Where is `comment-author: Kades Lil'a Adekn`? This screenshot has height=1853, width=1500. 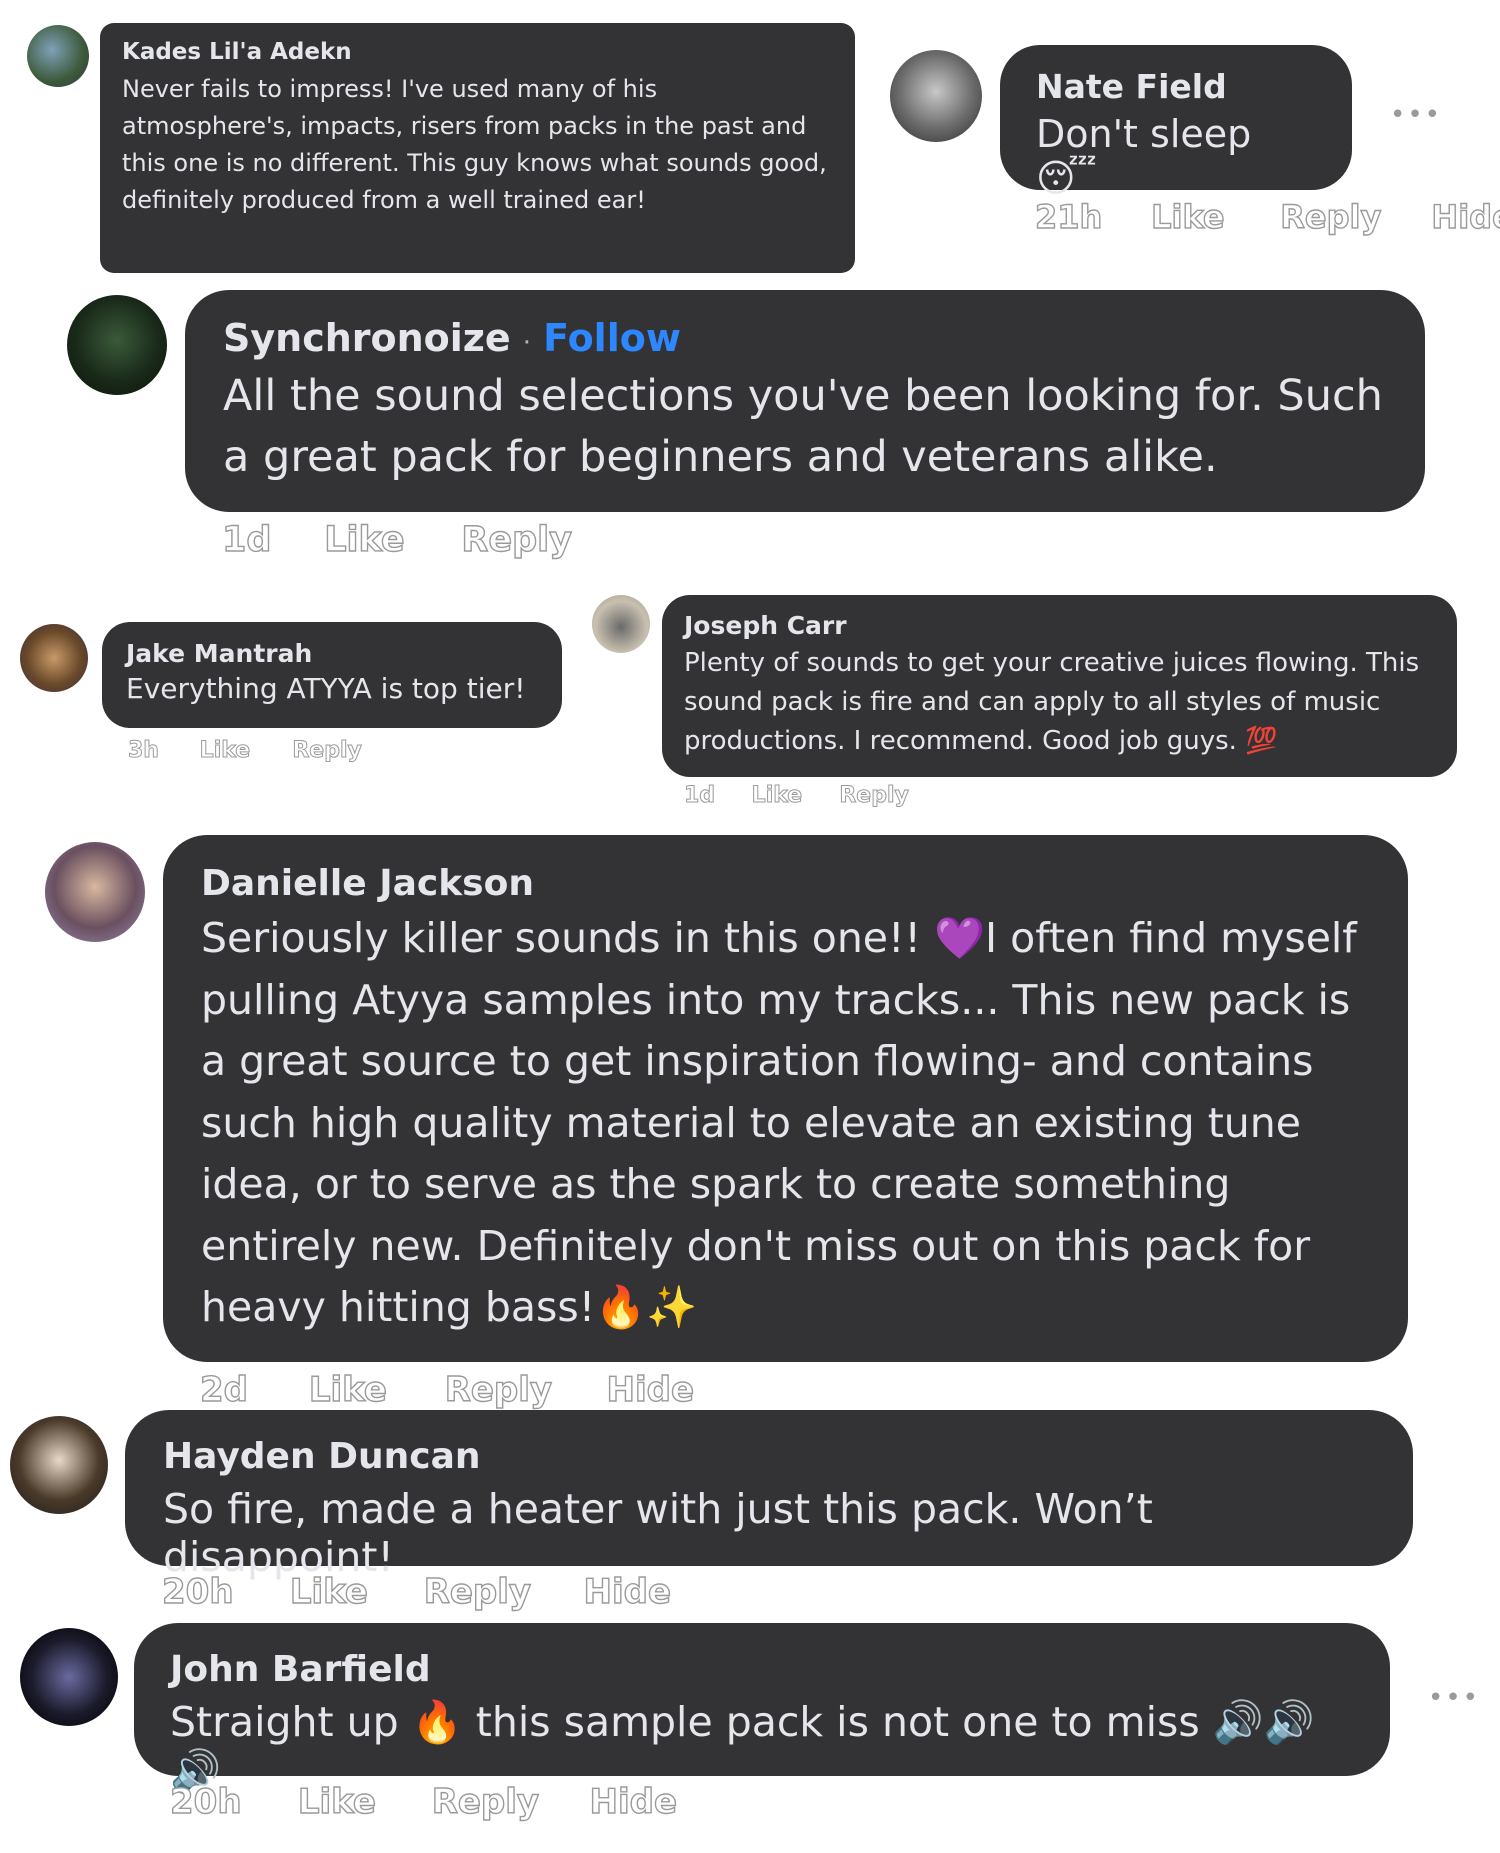
comment-author: Kades Lil'a Adekn is located at coordinates (477, 52).